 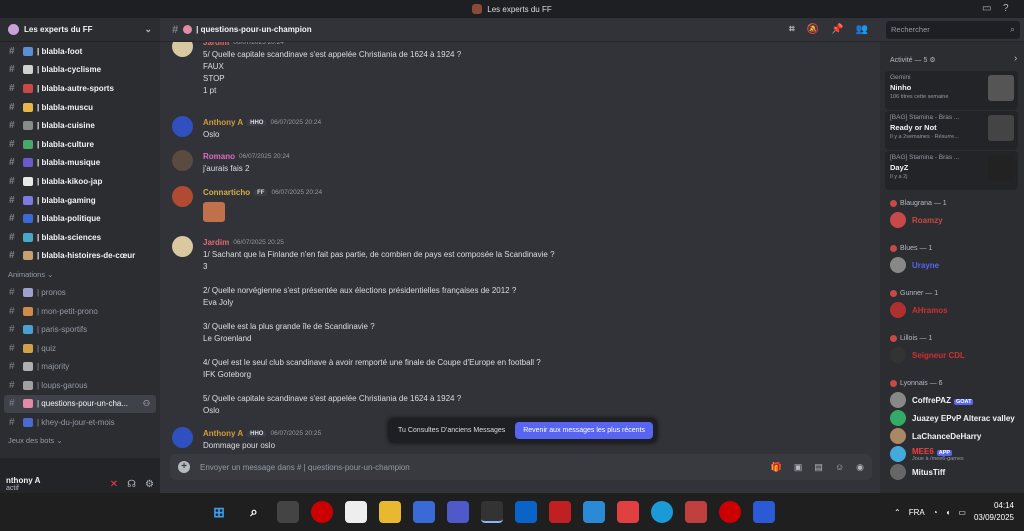 What do you see at coordinates (919, 310) in the screenshot?
I see `member-item: AHramos` at bounding box center [919, 310].